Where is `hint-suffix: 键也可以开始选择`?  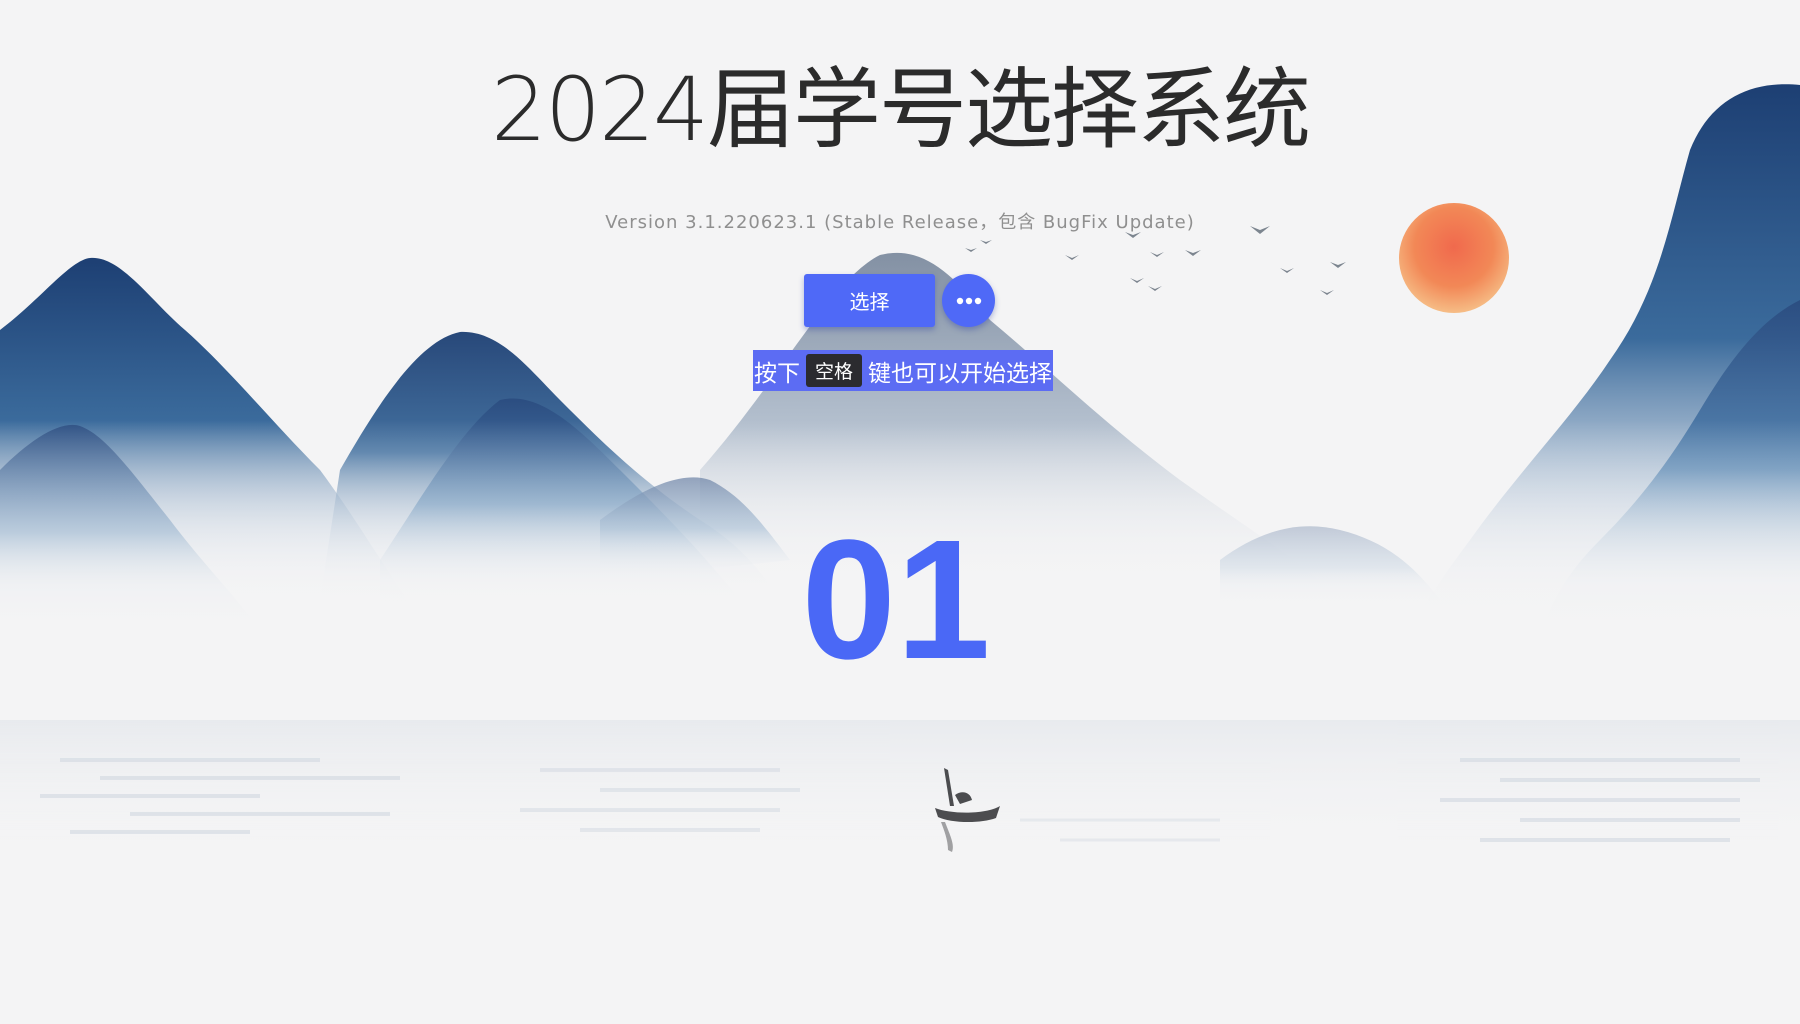 hint-suffix: 键也可以开始选择 is located at coordinates (960, 373).